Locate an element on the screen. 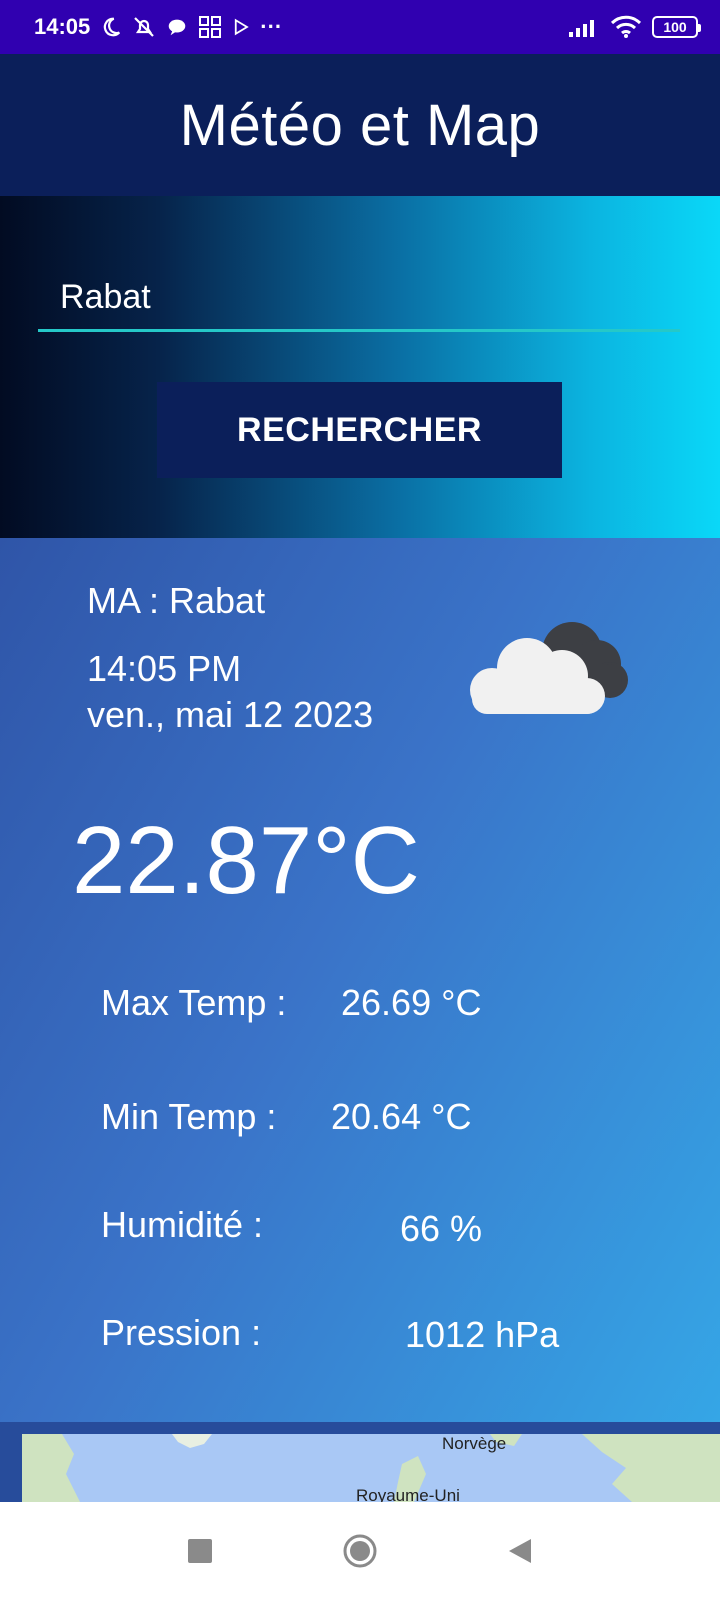 The height and width of the screenshot is (1600, 720). moon-icon is located at coordinates (111, 27).